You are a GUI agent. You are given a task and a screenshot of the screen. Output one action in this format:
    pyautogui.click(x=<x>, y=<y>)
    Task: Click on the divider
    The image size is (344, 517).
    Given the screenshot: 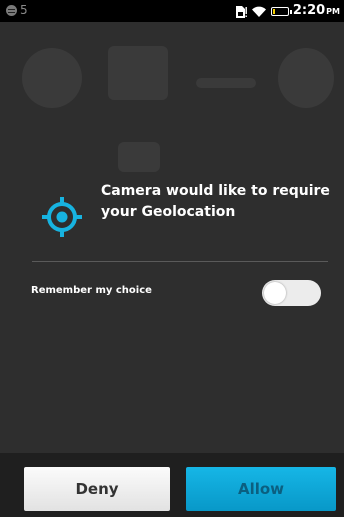 What is the action you would take?
    pyautogui.click(x=180, y=261)
    